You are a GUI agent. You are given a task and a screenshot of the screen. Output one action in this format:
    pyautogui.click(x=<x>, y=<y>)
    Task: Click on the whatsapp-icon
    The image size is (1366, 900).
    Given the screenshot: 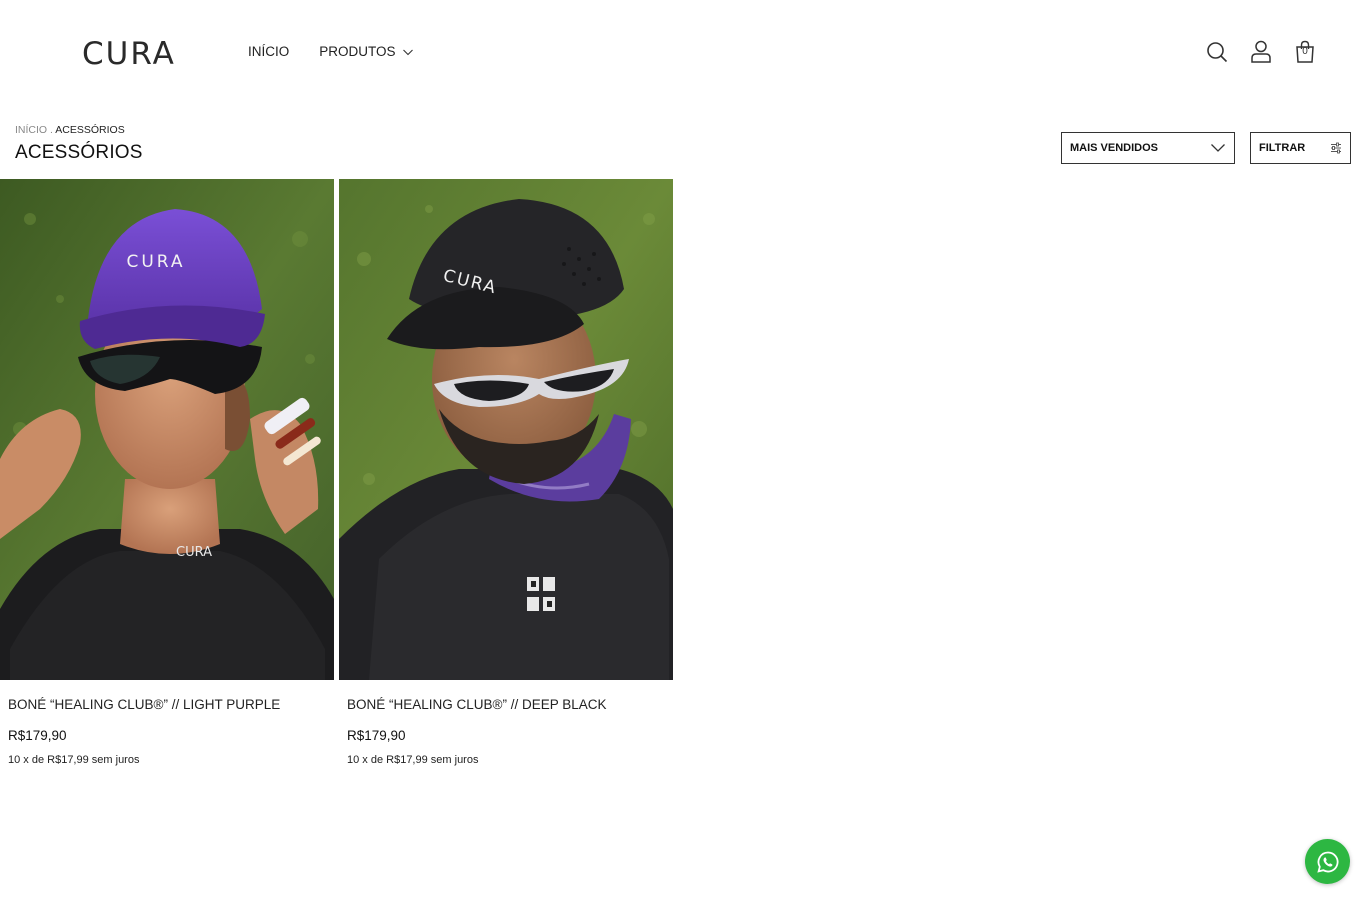 What is the action you would take?
    pyautogui.click(x=1327, y=862)
    